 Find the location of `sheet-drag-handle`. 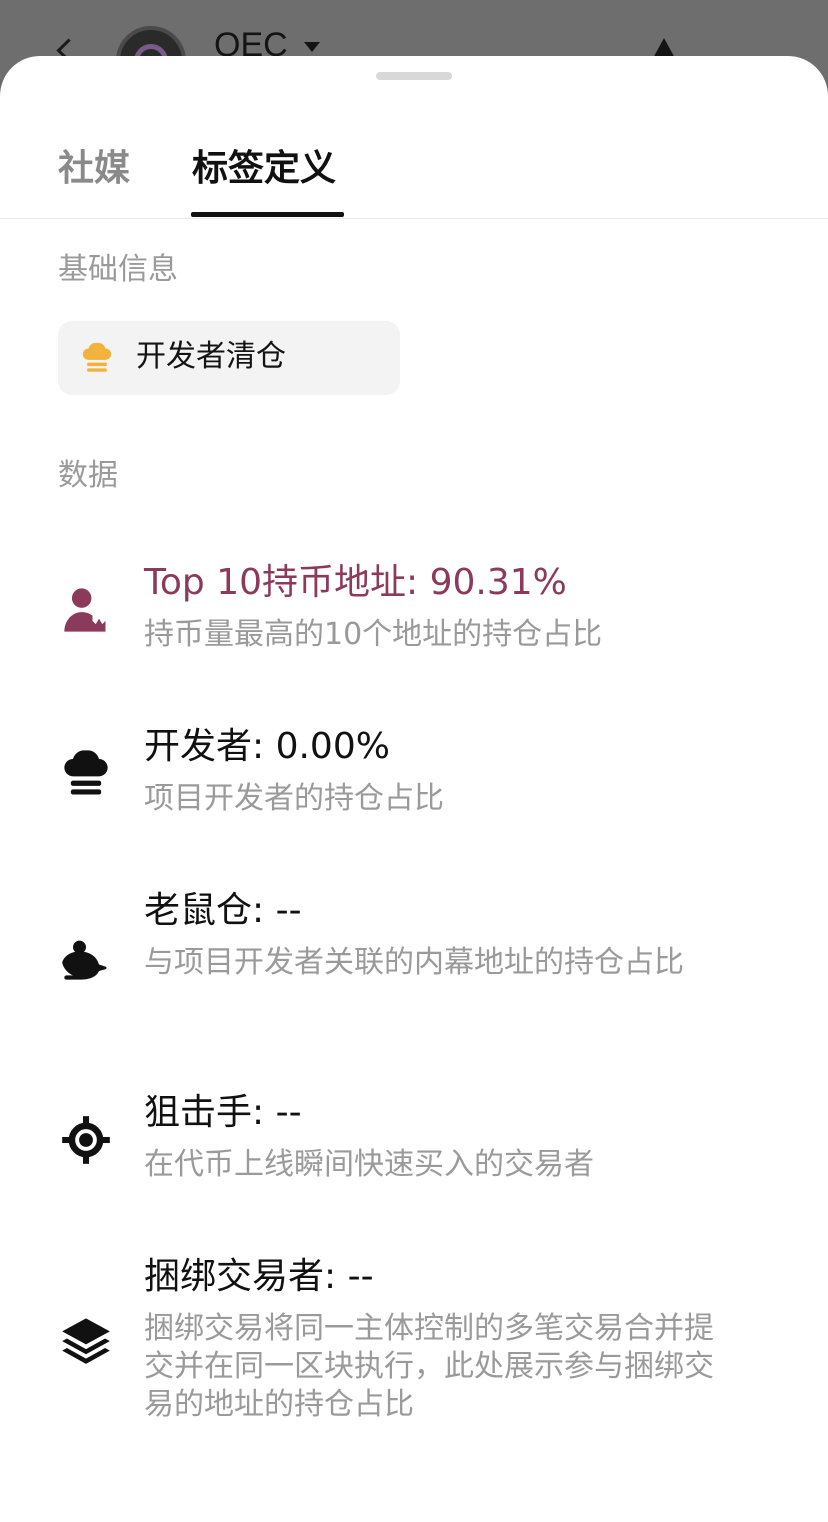

sheet-drag-handle is located at coordinates (414, 76).